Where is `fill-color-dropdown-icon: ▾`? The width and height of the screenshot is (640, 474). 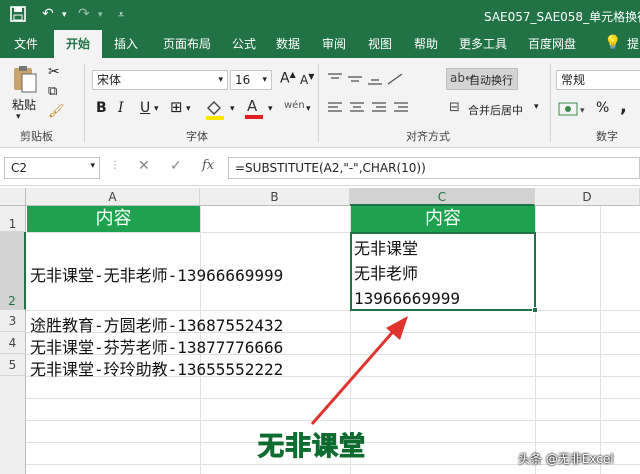 fill-color-dropdown-icon: ▾ is located at coordinates (232, 109).